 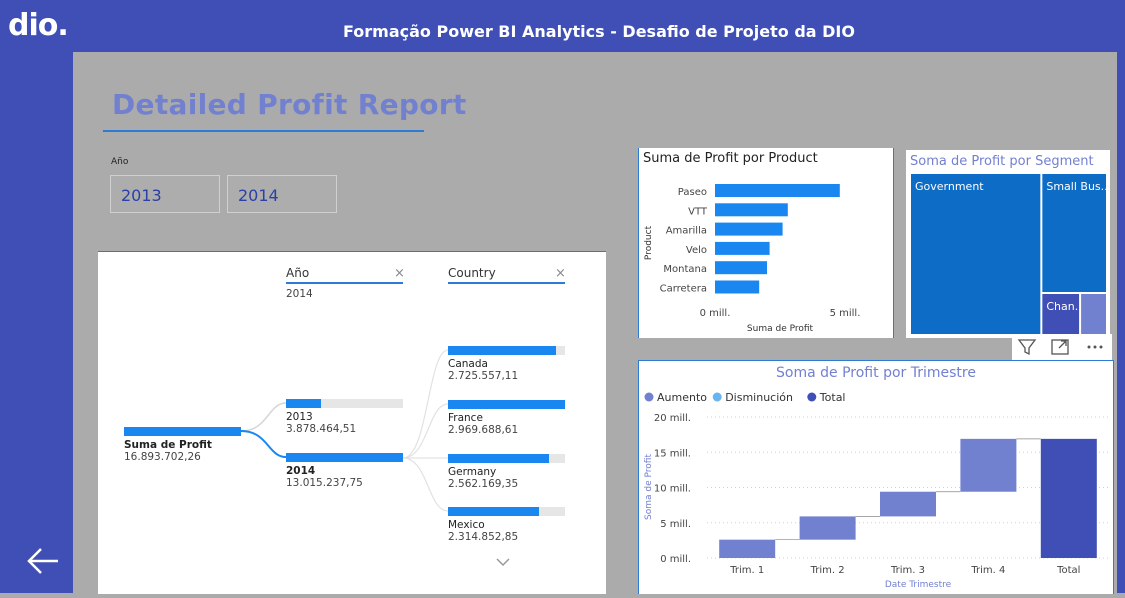 I want to click on legend-label: Total, so click(x=832, y=397).